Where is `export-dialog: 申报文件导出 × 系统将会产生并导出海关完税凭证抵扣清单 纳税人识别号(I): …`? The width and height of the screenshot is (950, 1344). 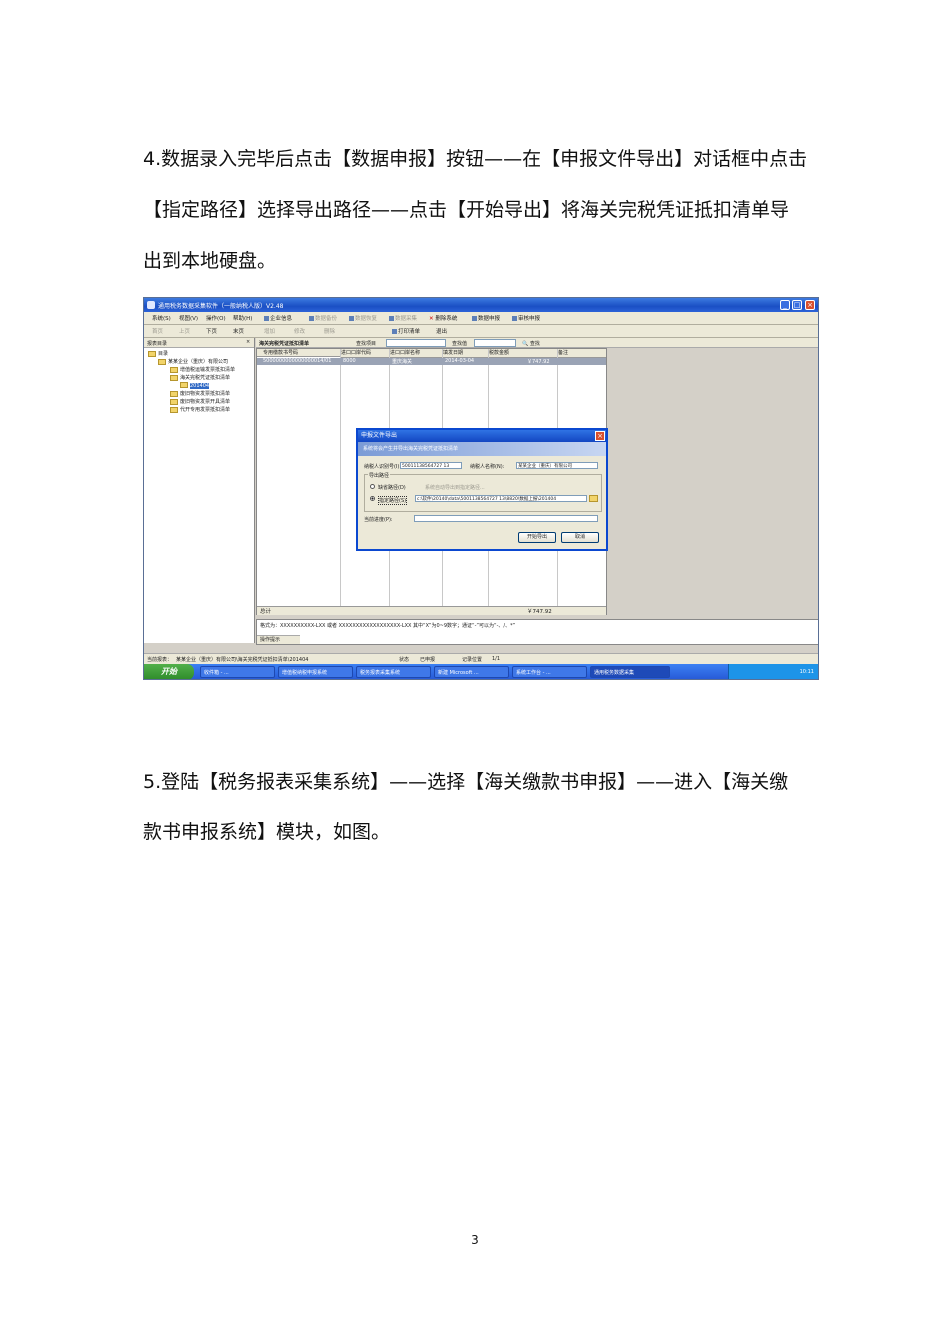 export-dialog: 申报文件导出 × 系统将会产生并导出海关完税凭证抵扣清单 纳税人识别号(I): … is located at coordinates (482, 489).